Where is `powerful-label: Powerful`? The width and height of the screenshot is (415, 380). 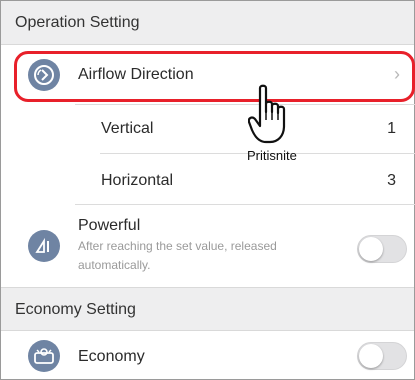
powerful-label: Powerful is located at coordinates (109, 225).